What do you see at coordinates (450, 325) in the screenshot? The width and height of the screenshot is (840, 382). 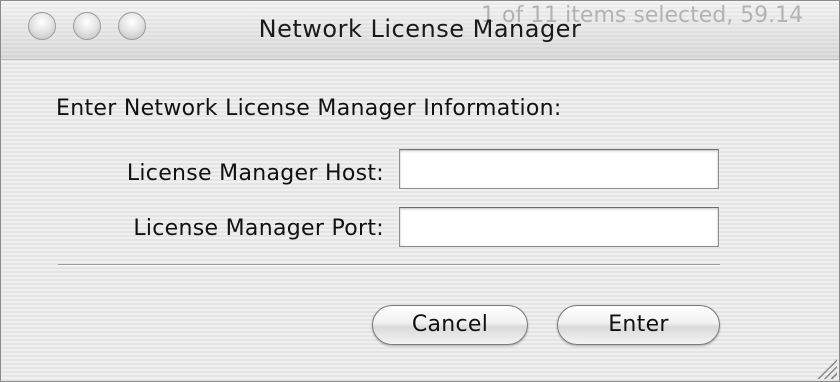 I see `cancel-button: Cancel` at bounding box center [450, 325].